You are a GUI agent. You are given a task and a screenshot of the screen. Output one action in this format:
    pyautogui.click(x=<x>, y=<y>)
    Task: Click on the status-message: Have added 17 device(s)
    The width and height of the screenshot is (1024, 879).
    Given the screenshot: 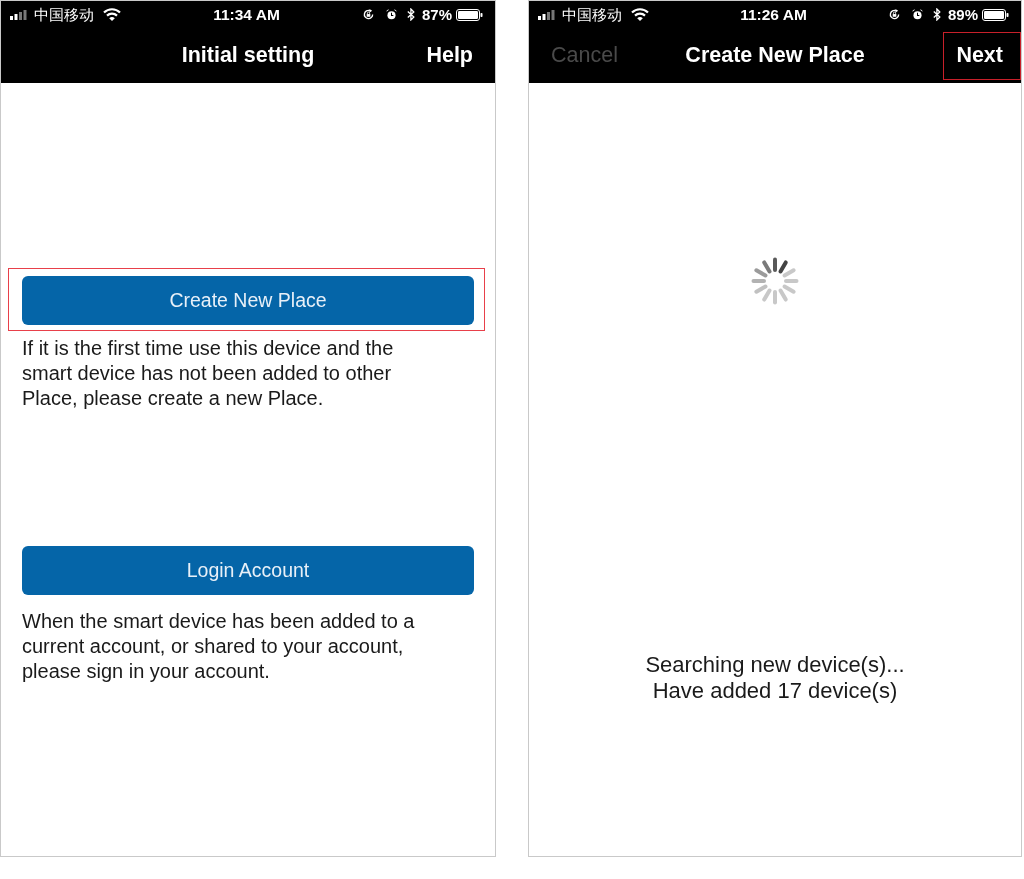 What is the action you would take?
    pyautogui.click(x=775, y=691)
    